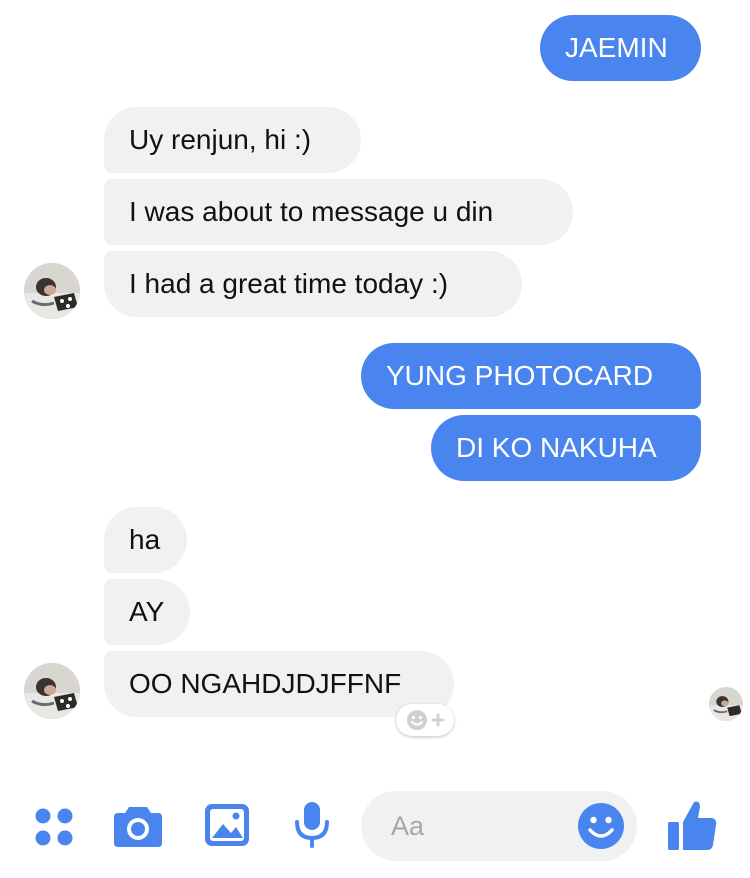 This screenshot has width=750, height=878. What do you see at coordinates (227, 827) in the screenshot?
I see `photo-icon` at bounding box center [227, 827].